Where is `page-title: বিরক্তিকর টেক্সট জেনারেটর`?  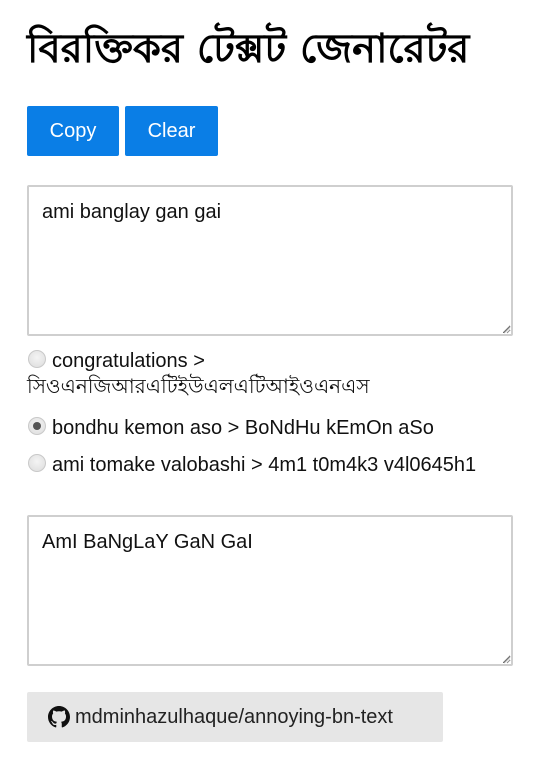 page-title: বিরক্তিকর টেক্সট জেনারেটর is located at coordinates (248, 48).